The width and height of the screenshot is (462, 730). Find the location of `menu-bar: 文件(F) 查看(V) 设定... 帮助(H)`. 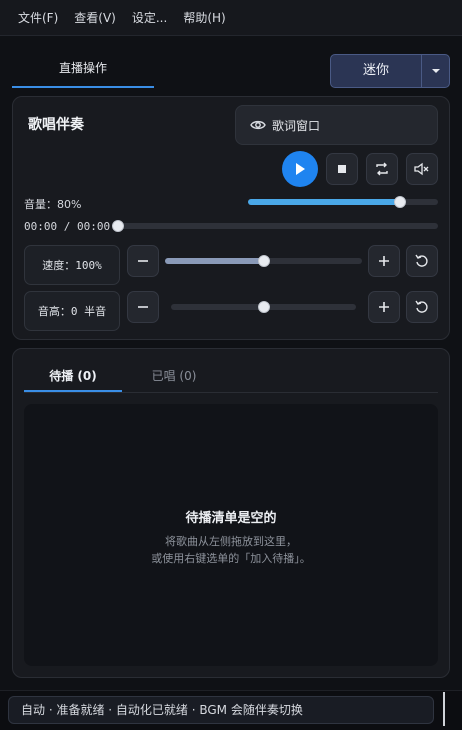

menu-bar: 文件(F) 查看(V) 设定... 帮助(H) is located at coordinates (231, 18).